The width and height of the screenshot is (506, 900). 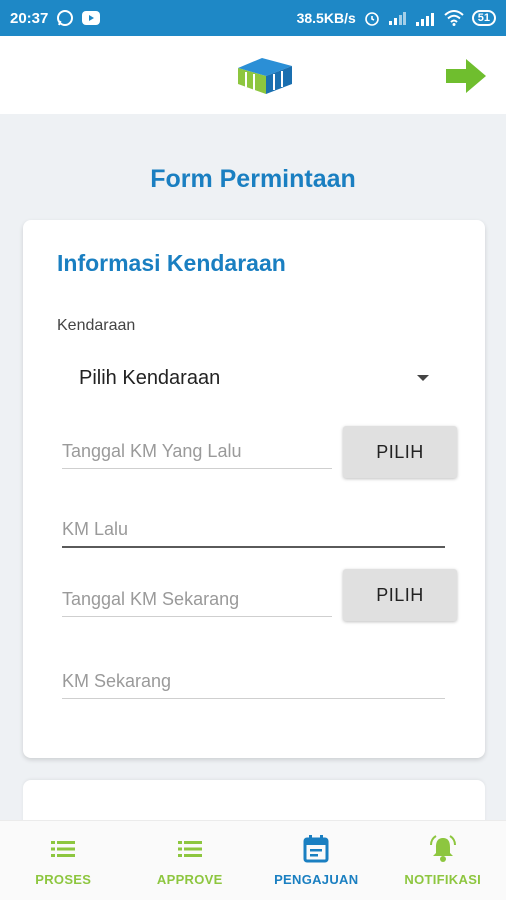 What do you see at coordinates (197, 603) in the screenshot?
I see `current-km-date-field` at bounding box center [197, 603].